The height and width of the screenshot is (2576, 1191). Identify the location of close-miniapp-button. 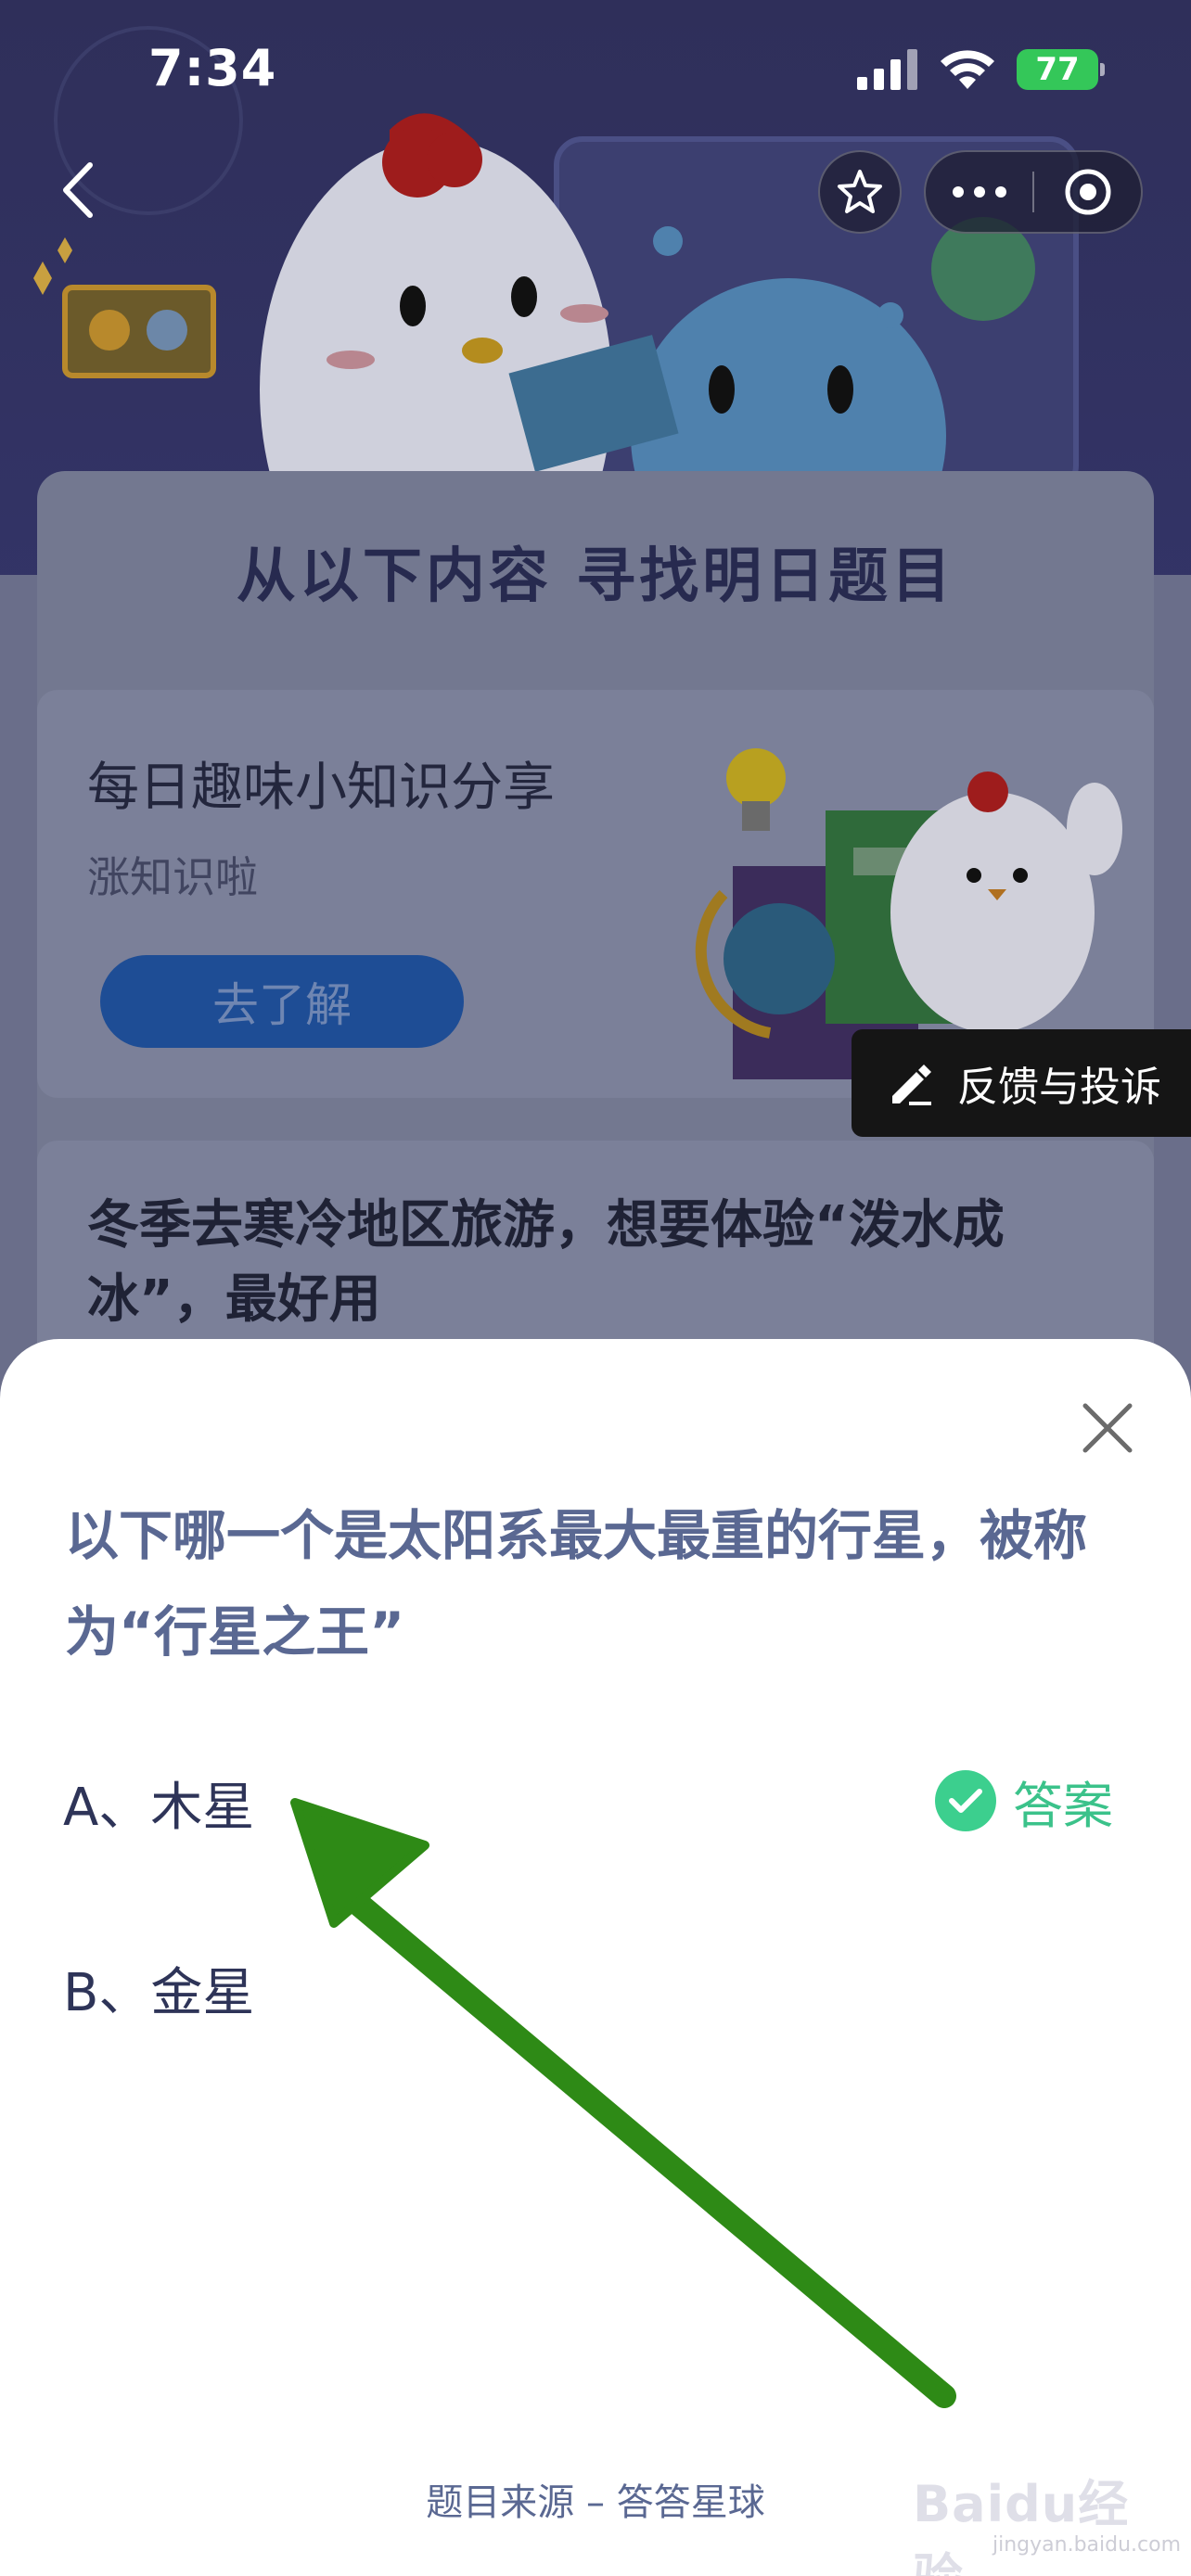
(1087, 192).